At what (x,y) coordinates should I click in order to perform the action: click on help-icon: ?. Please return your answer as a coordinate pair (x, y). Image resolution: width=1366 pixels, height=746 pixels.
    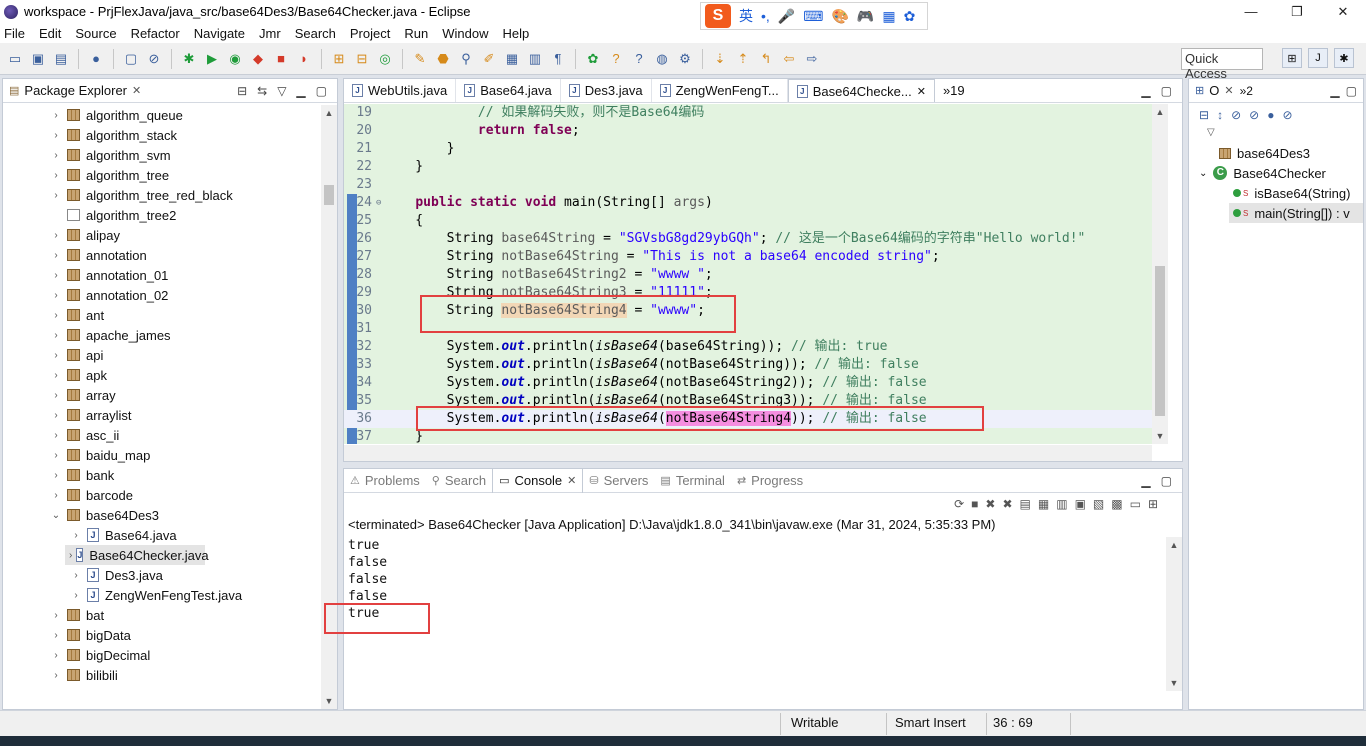
    Looking at the image, I should click on (616, 59).